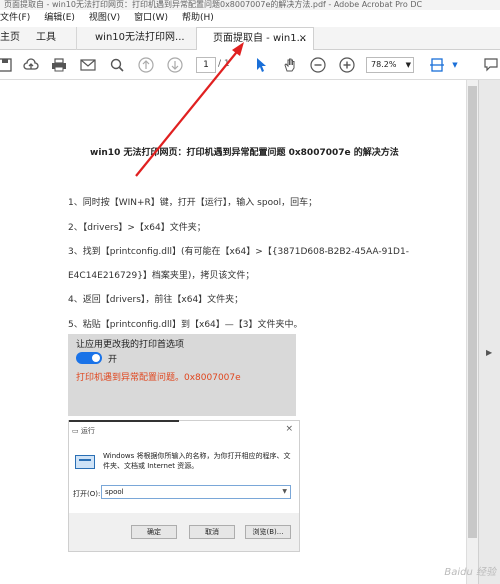 This screenshot has width=500, height=584. What do you see at coordinates (198, 18) in the screenshot?
I see `menu-help: 帮助(H)` at bounding box center [198, 18].